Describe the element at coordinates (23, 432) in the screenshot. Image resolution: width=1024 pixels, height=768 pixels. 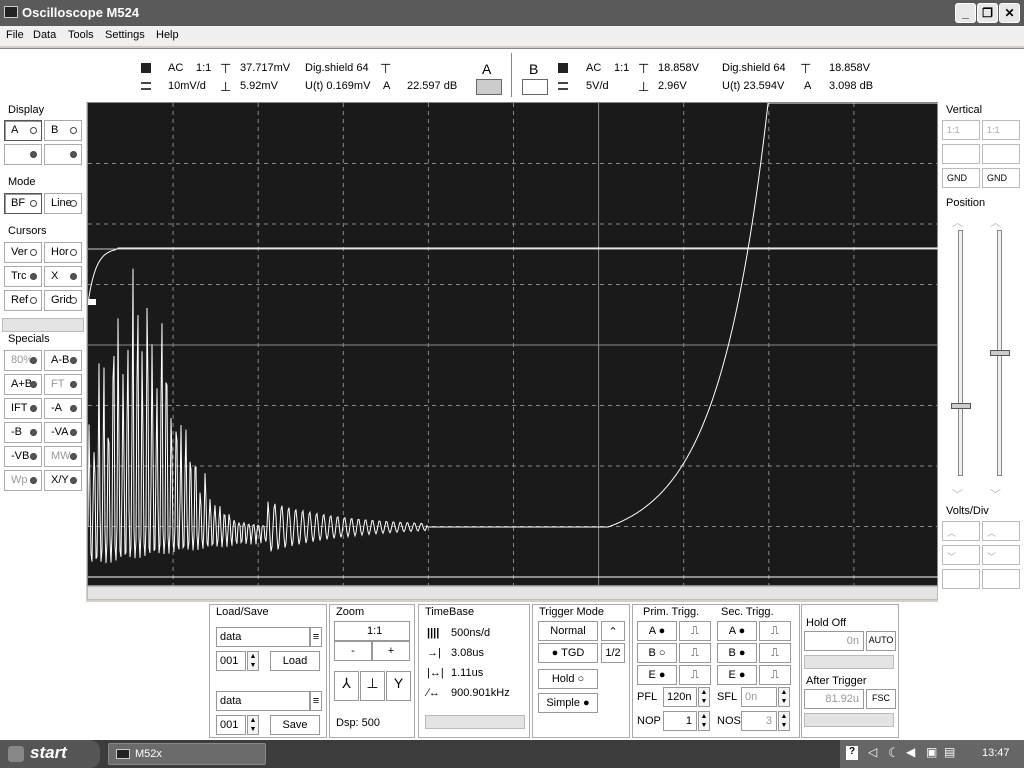
I see `special--b-button: -B` at that location.